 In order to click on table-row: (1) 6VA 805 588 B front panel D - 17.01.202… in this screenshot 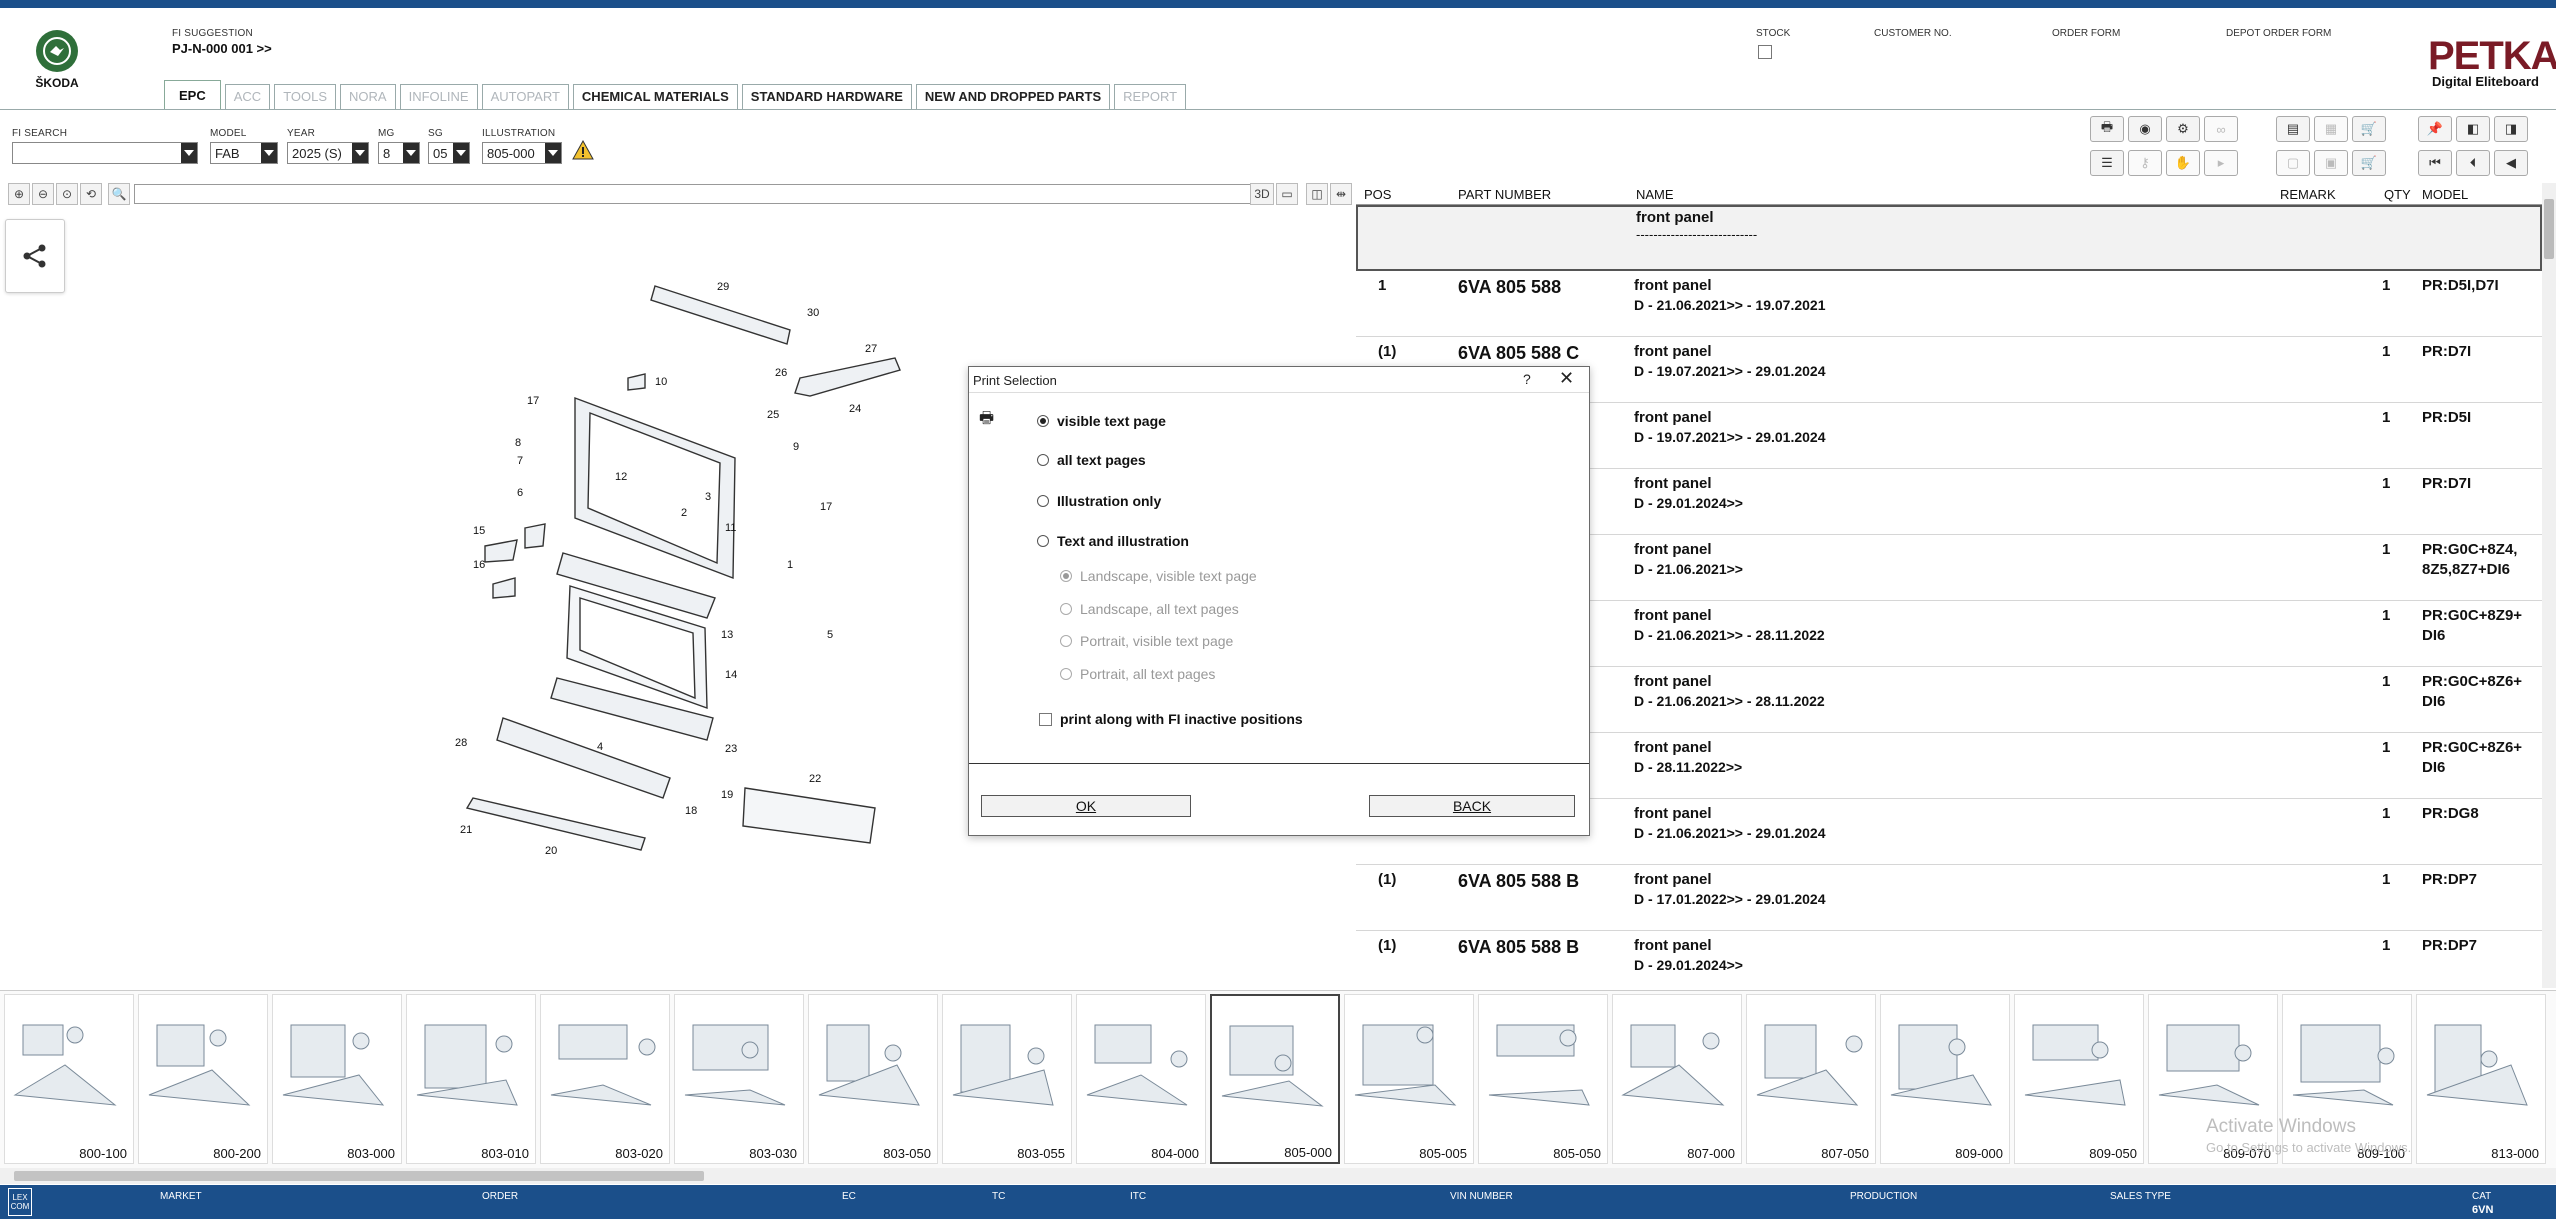, I will do `click(1949, 898)`.